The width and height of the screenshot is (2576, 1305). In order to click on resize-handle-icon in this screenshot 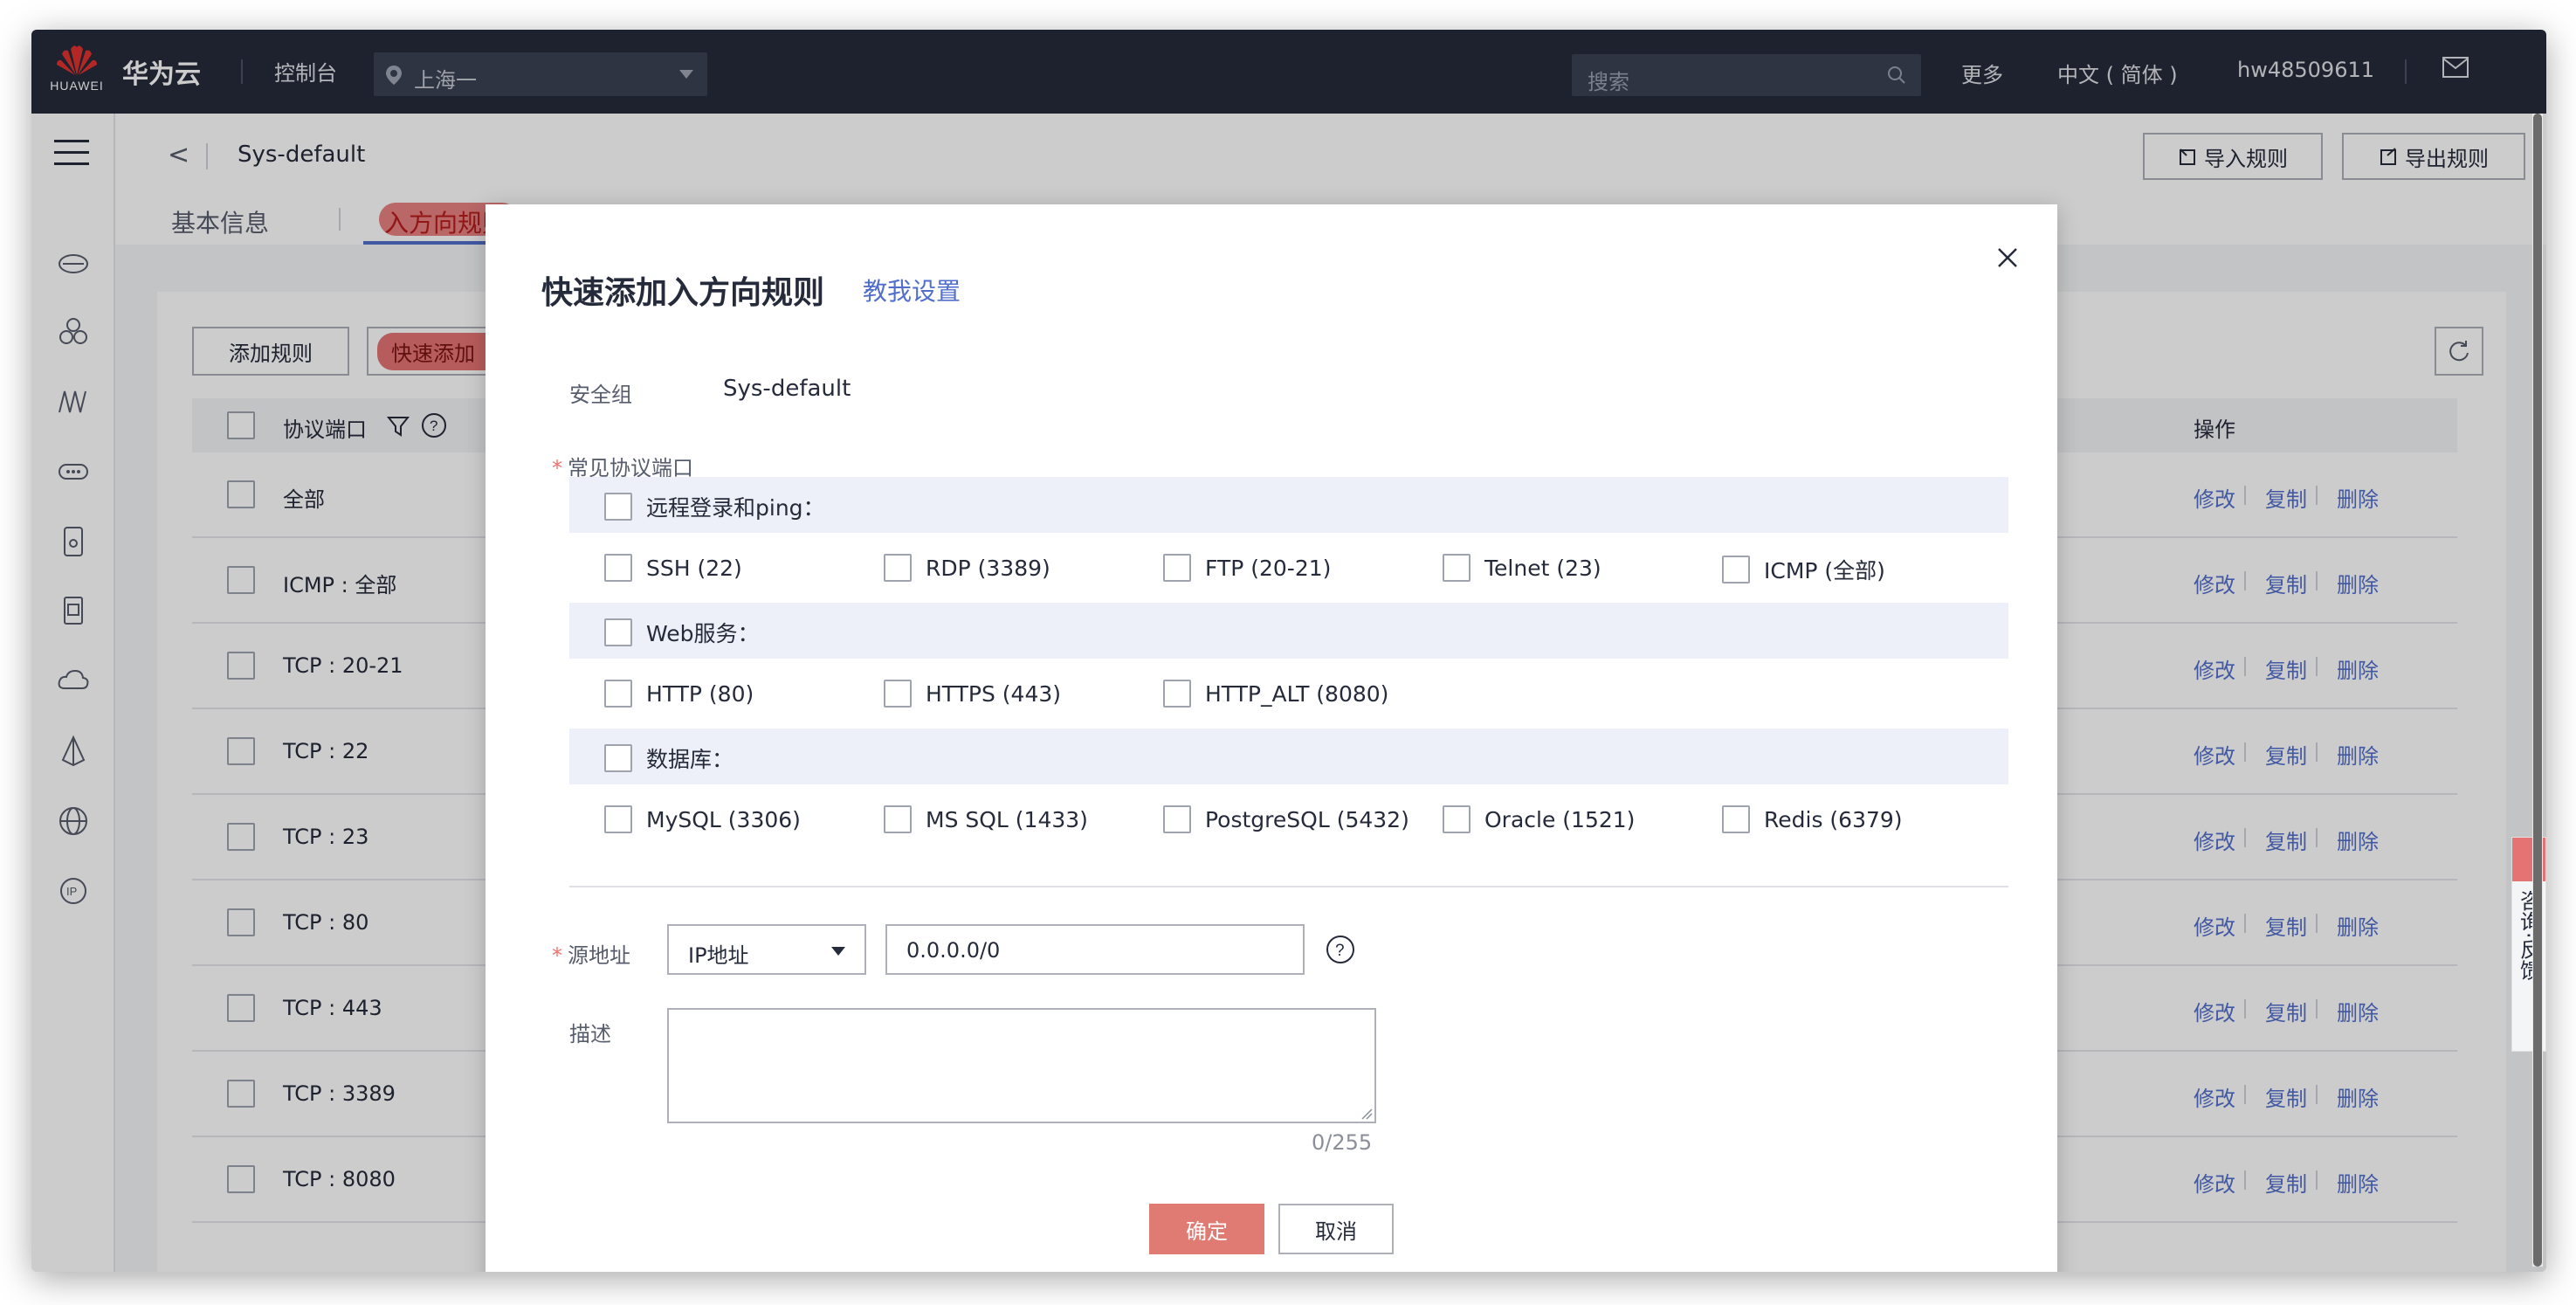, I will do `click(1366, 1114)`.